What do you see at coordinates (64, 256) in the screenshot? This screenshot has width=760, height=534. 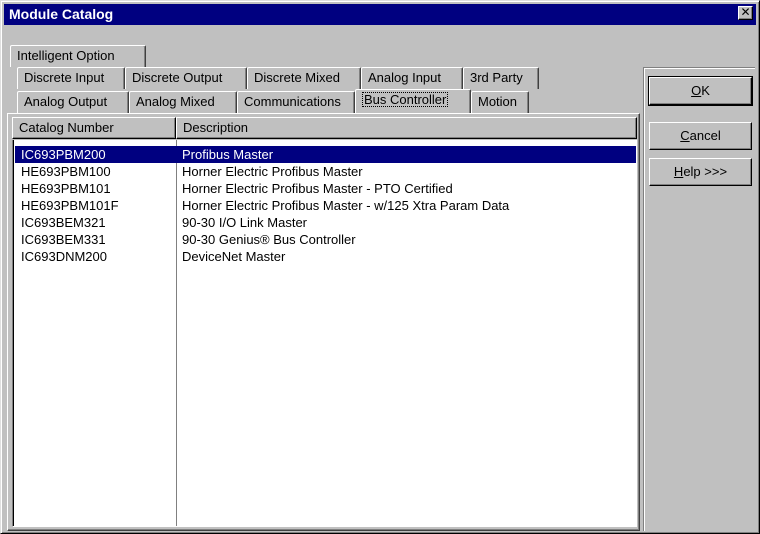 I see `catalog-number-cell: IC693DNM200` at bounding box center [64, 256].